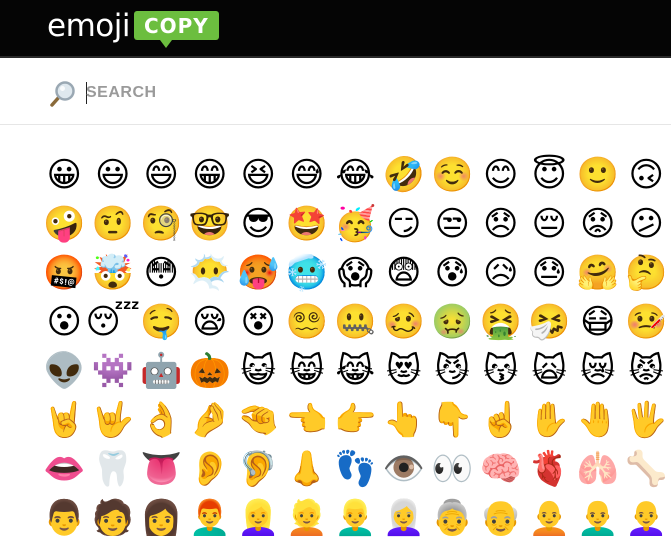 The width and height of the screenshot is (671, 546). Describe the element at coordinates (161, 272) in the screenshot. I see `emoji-cell: 😳` at that location.